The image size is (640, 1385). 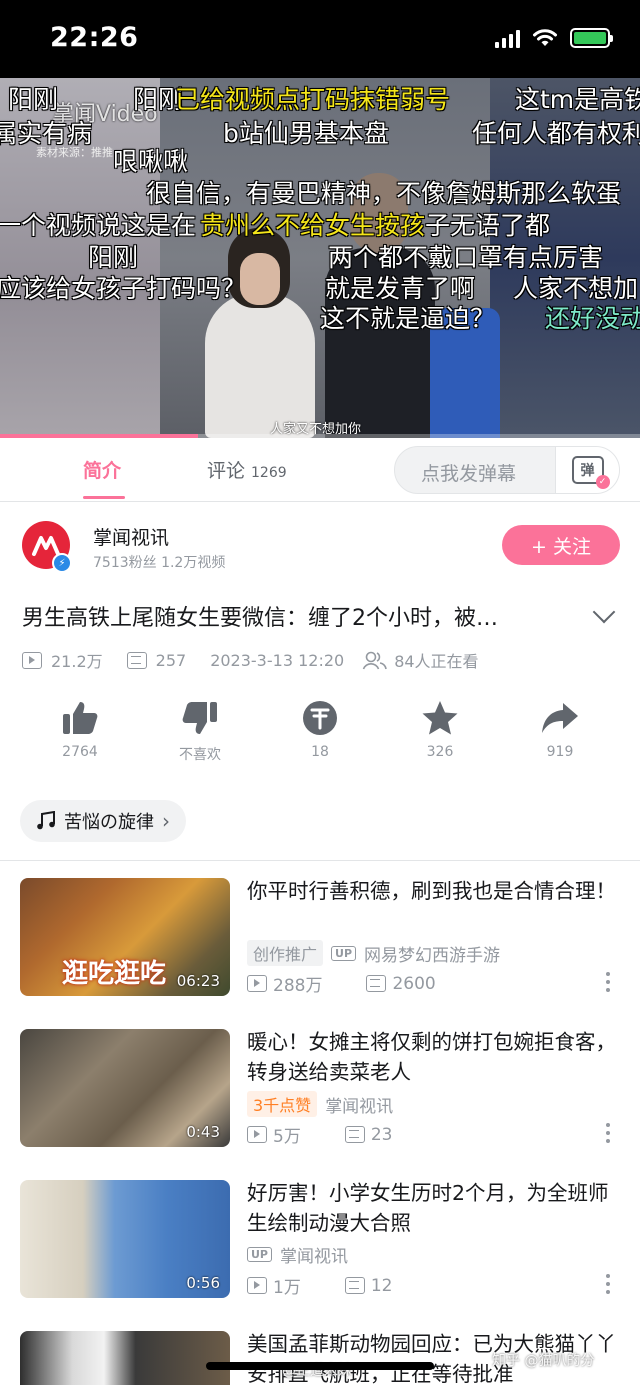 What do you see at coordinates (469, 474) in the screenshot?
I see `danmaku-input-placeholder: 点我发弹幕` at bounding box center [469, 474].